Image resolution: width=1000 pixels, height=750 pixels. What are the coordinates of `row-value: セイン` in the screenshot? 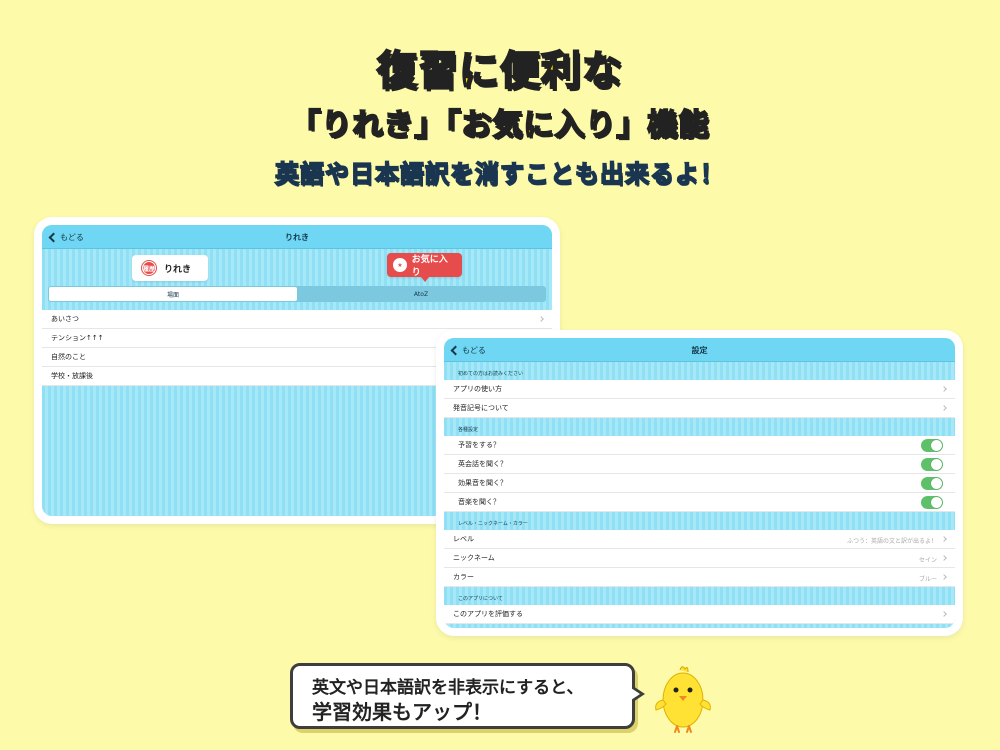 It's located at (927, 560).